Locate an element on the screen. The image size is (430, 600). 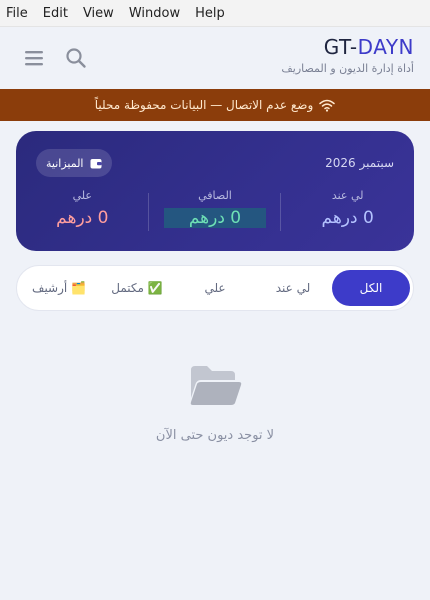
stat-i-owe: علي 0 درهم is located at coordinates (82, 210).